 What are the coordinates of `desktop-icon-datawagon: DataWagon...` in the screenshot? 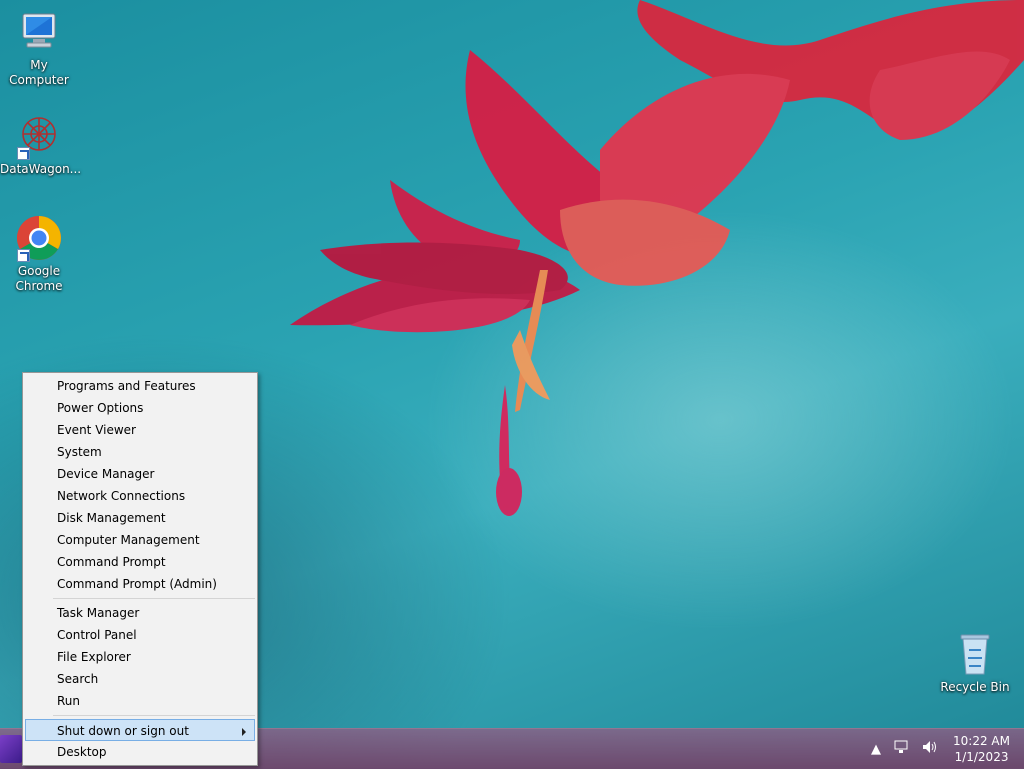 It's located at (41, 144).